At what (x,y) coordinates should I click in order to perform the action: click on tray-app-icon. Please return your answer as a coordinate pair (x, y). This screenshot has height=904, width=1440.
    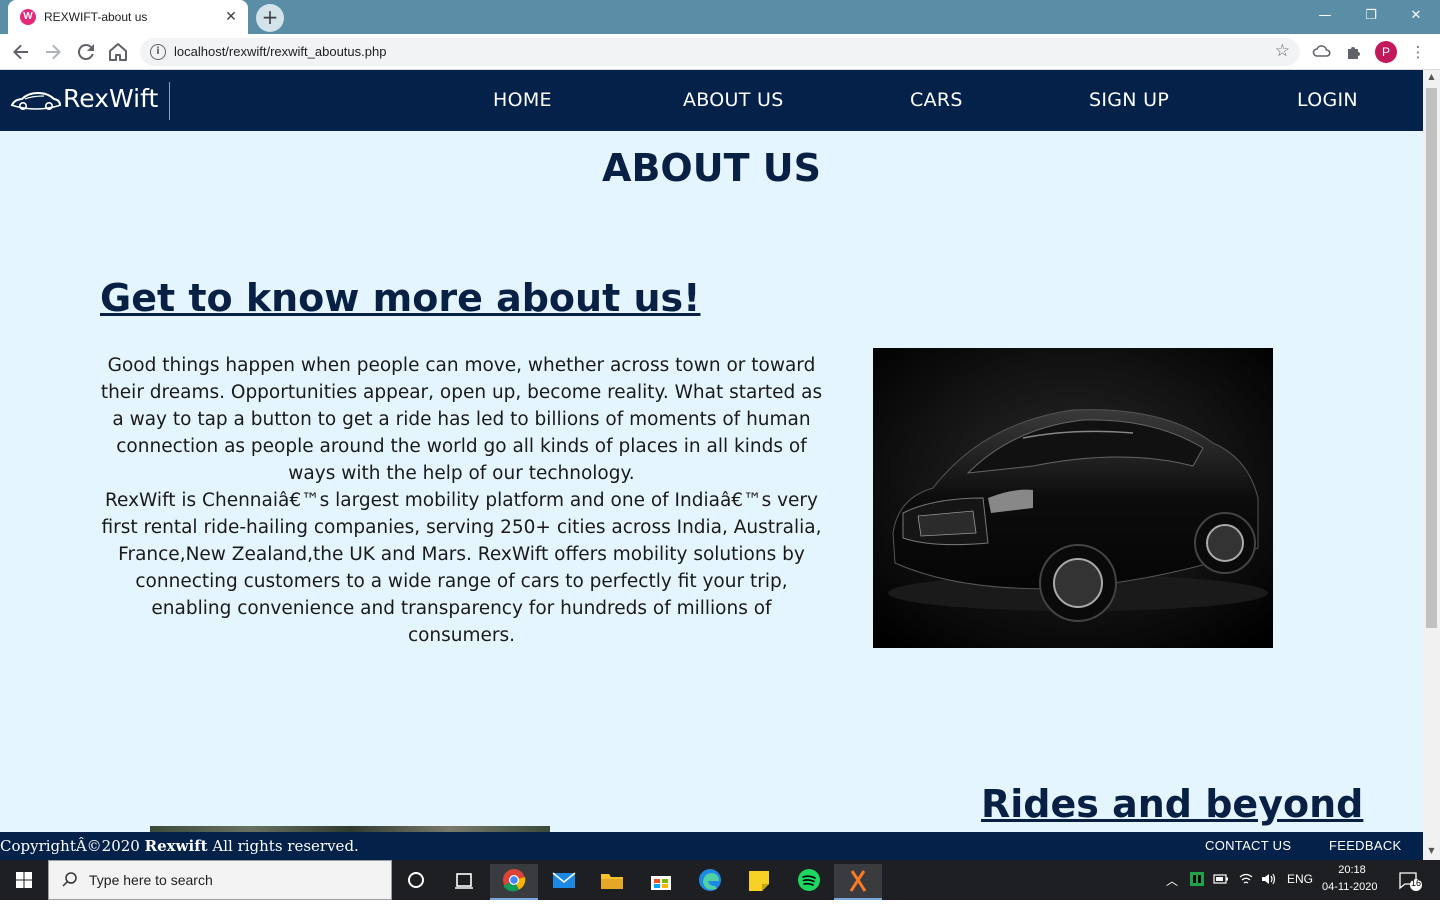
    Looking at the image, I should click on (1197, 880).